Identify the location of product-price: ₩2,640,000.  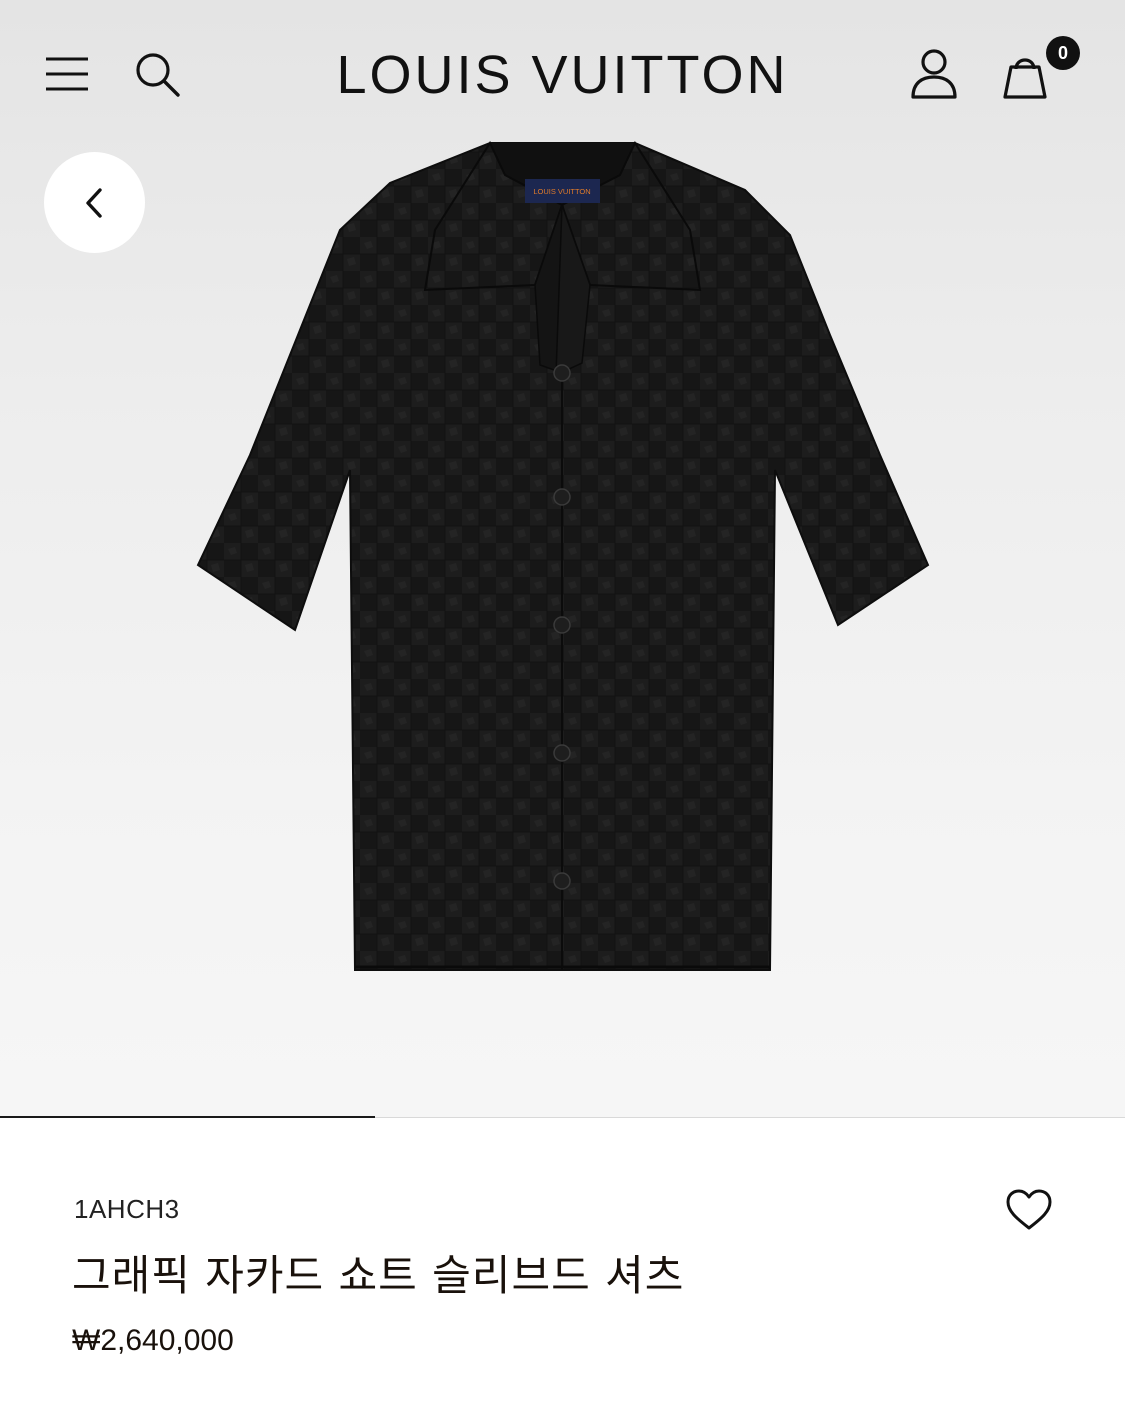
(153, 1340).